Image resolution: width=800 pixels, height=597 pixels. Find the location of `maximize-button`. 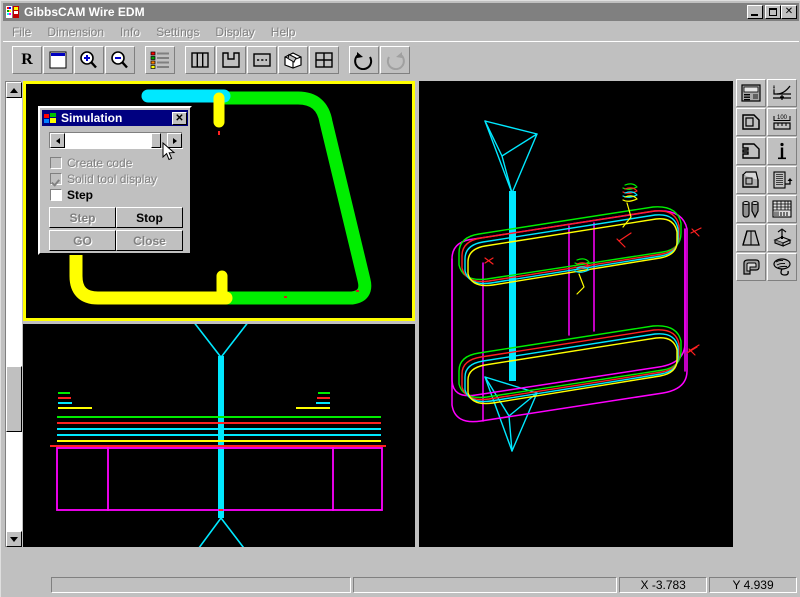

maximize-button is located at coordinates (773, 12).